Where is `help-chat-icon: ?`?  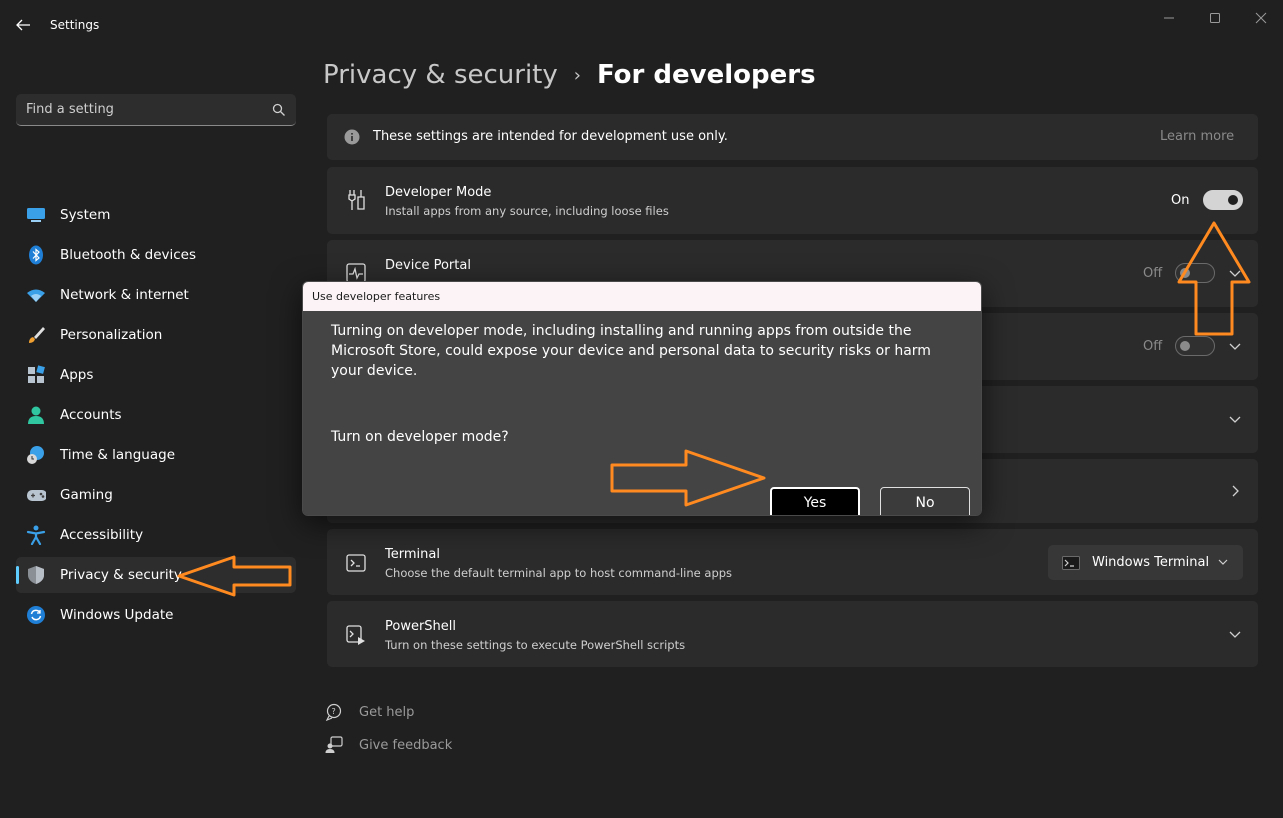
help-chat-icon: ? is located at coordinates (333, 712).